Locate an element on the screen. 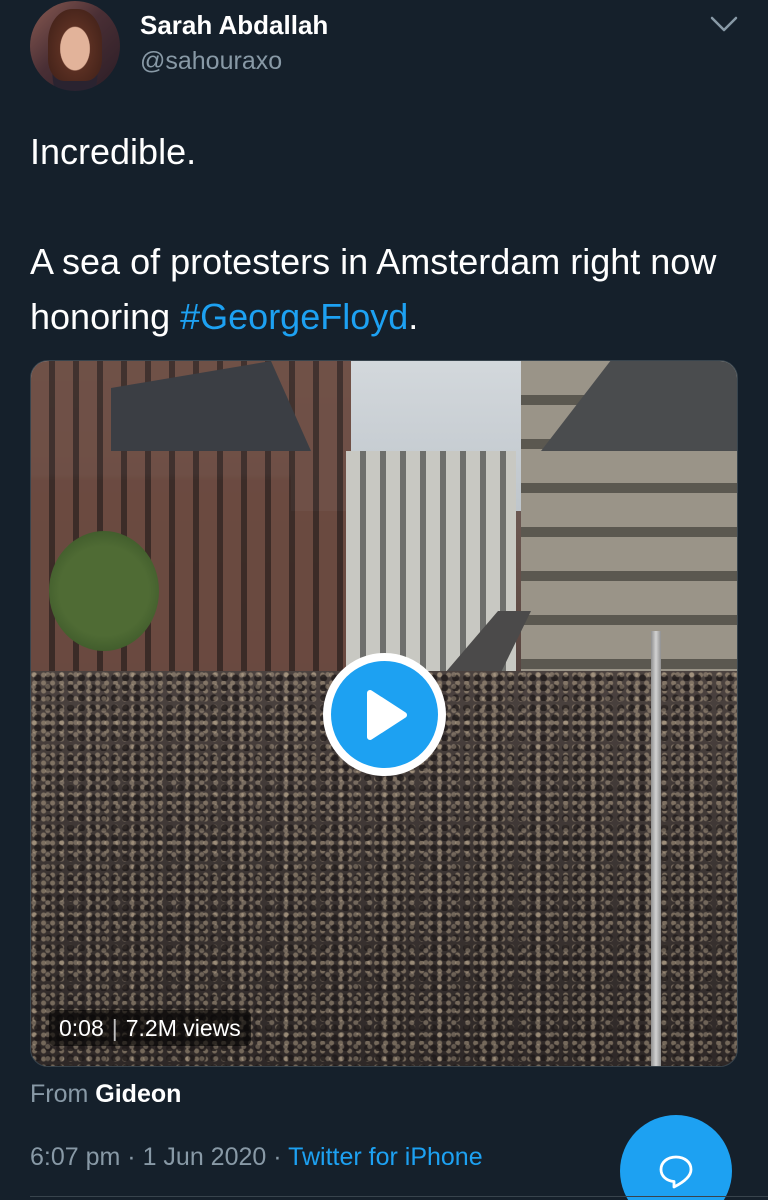  avatar is located at coordinates (75, 46).